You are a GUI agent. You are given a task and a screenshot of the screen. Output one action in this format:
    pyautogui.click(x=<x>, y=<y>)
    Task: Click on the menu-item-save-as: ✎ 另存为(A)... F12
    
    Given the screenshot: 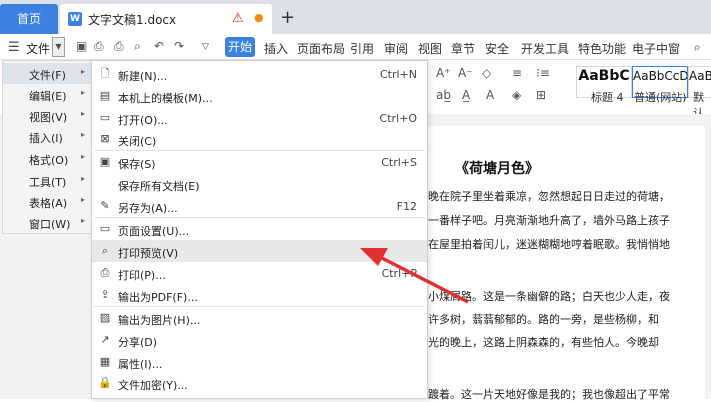 What is the action you would take?
    pyautogui.click(x=259, y=206)
    